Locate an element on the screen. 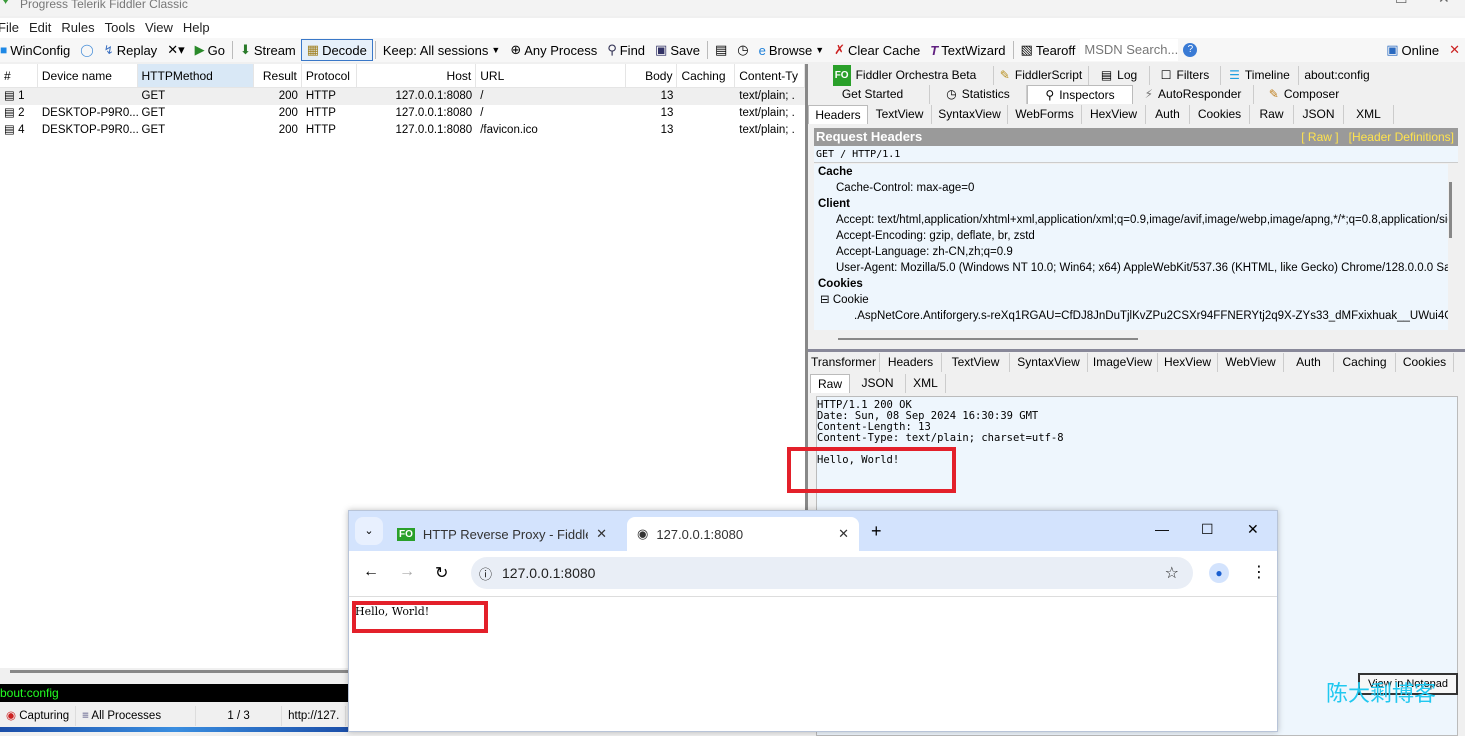 Image resolution: width=1465 pixels, height=736 pixels. tab-composer: ✎ Composer is located at coordinates (1304, 94).